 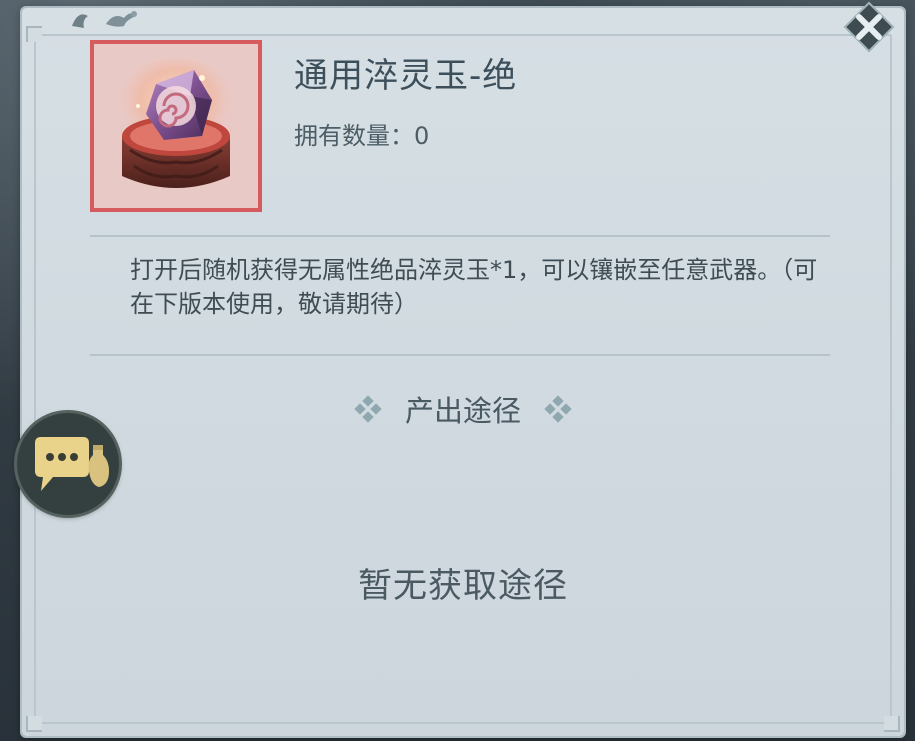 I want to click on item-icon-frame, so click(x=176, y=126).